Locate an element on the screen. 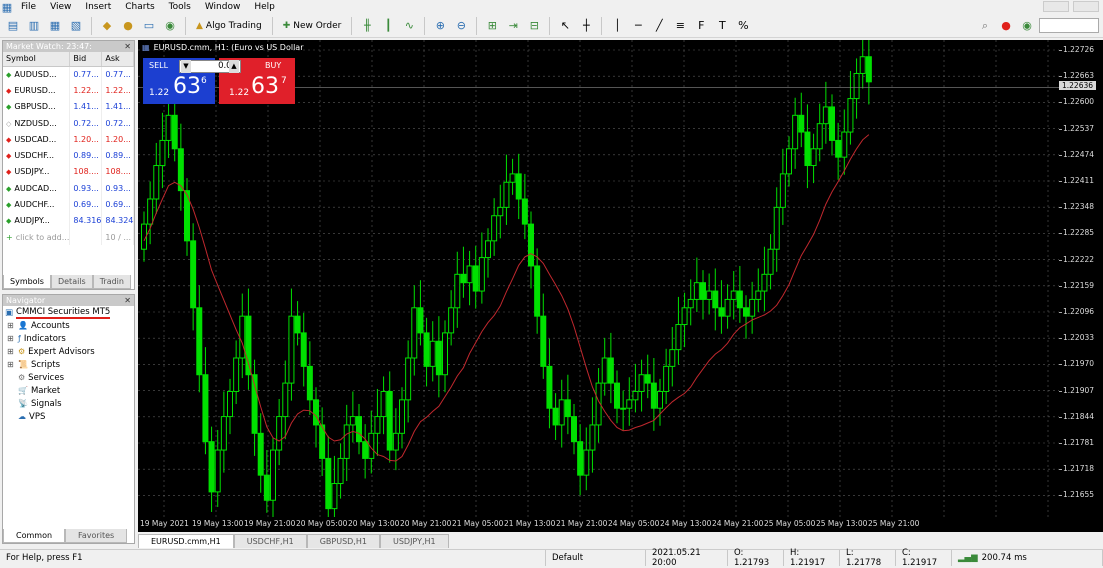  vertical-line-icon: │ is located at coordinates (617, 26).